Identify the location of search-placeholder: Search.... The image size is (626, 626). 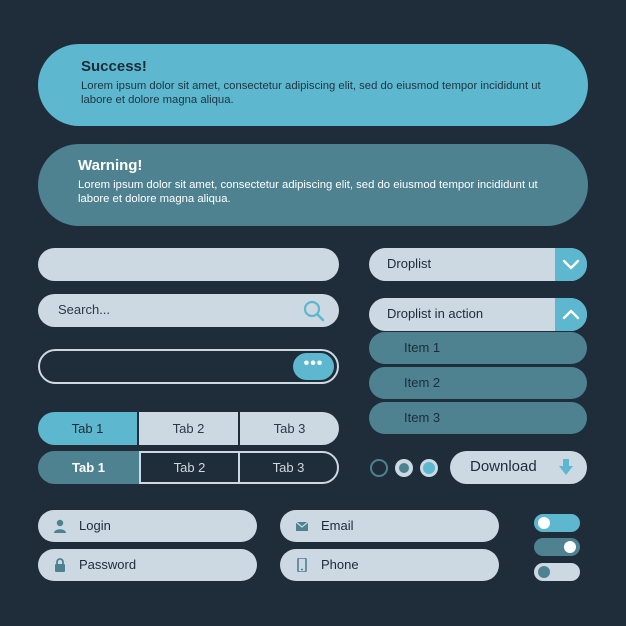
(84, 309).